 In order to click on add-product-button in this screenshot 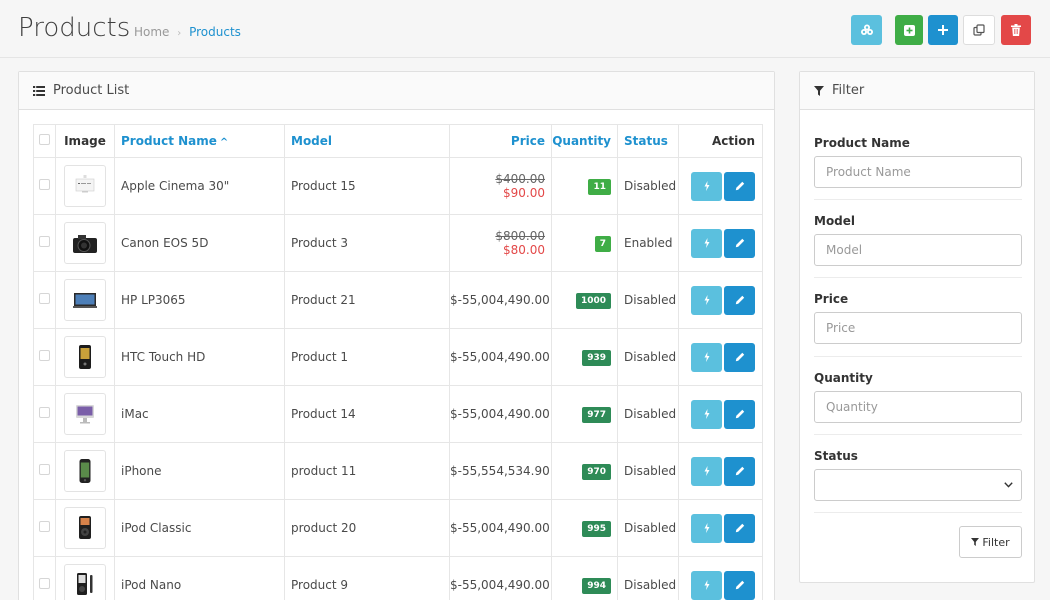, I will do `click(909, 30)`.